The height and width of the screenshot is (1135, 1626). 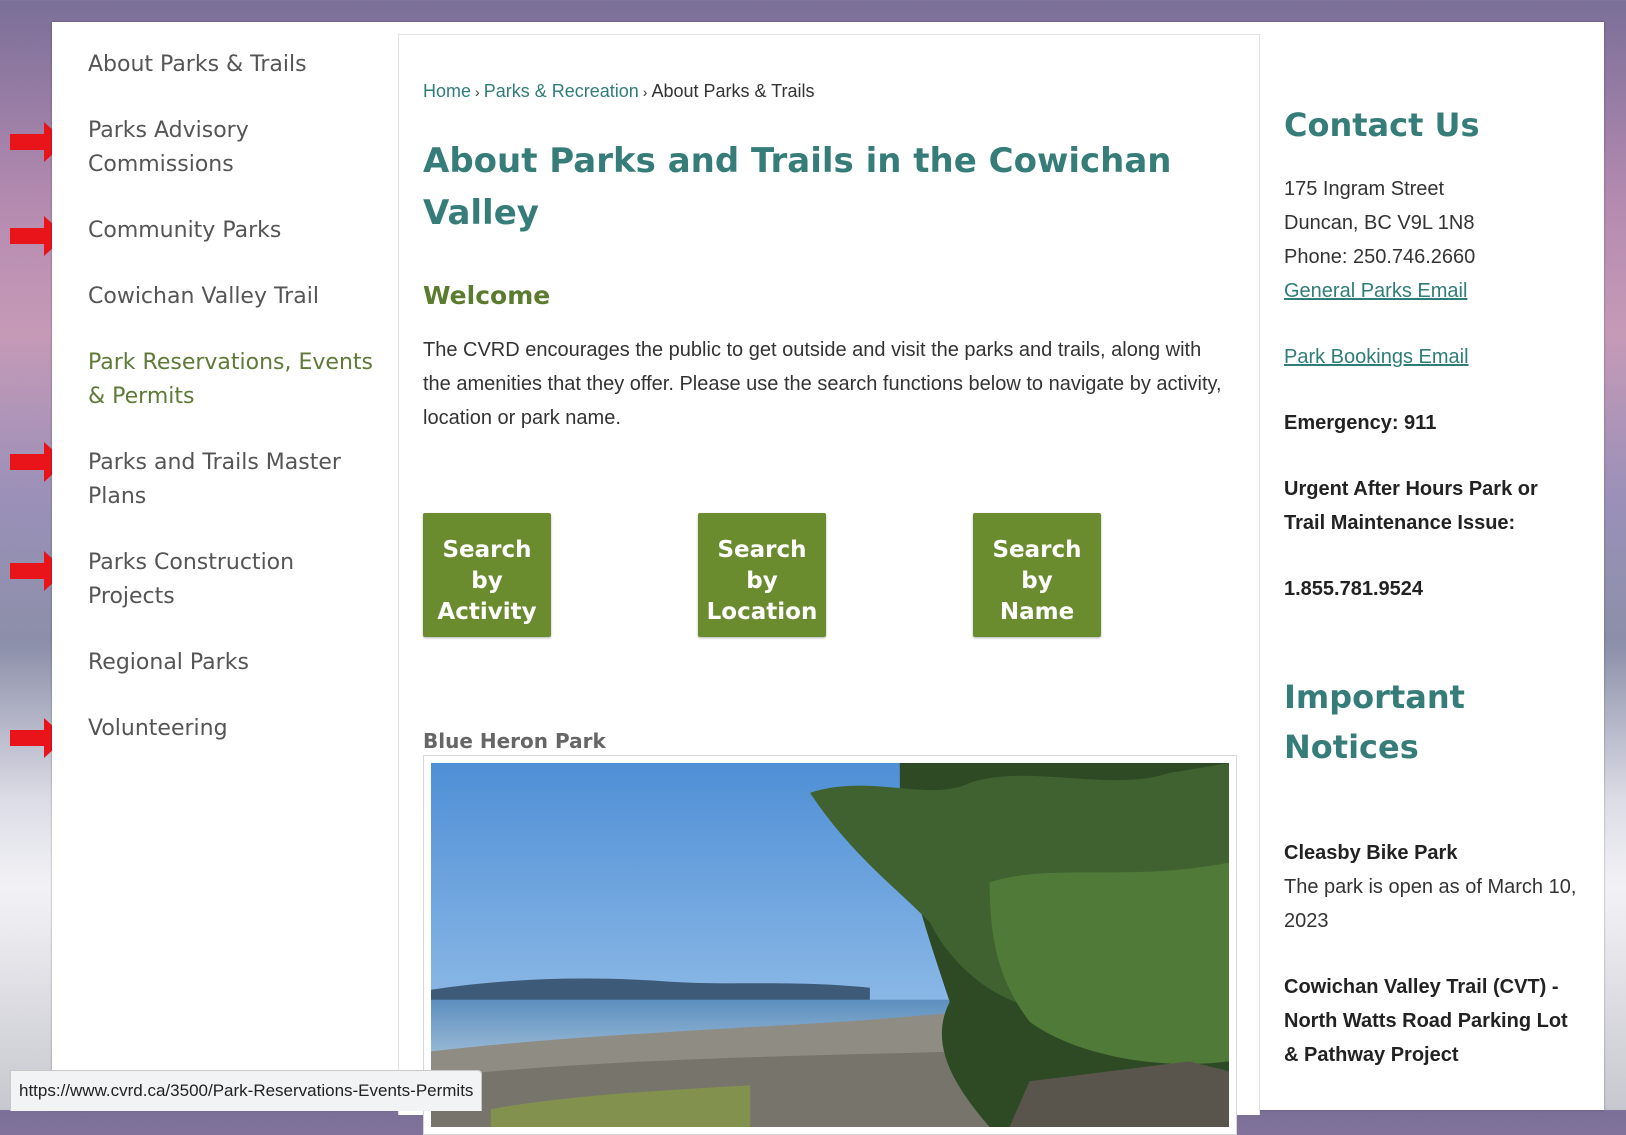 I want to click on breadcrumb-parks-recreation-link: Parks & Recreation, so click(x=561, y=91).